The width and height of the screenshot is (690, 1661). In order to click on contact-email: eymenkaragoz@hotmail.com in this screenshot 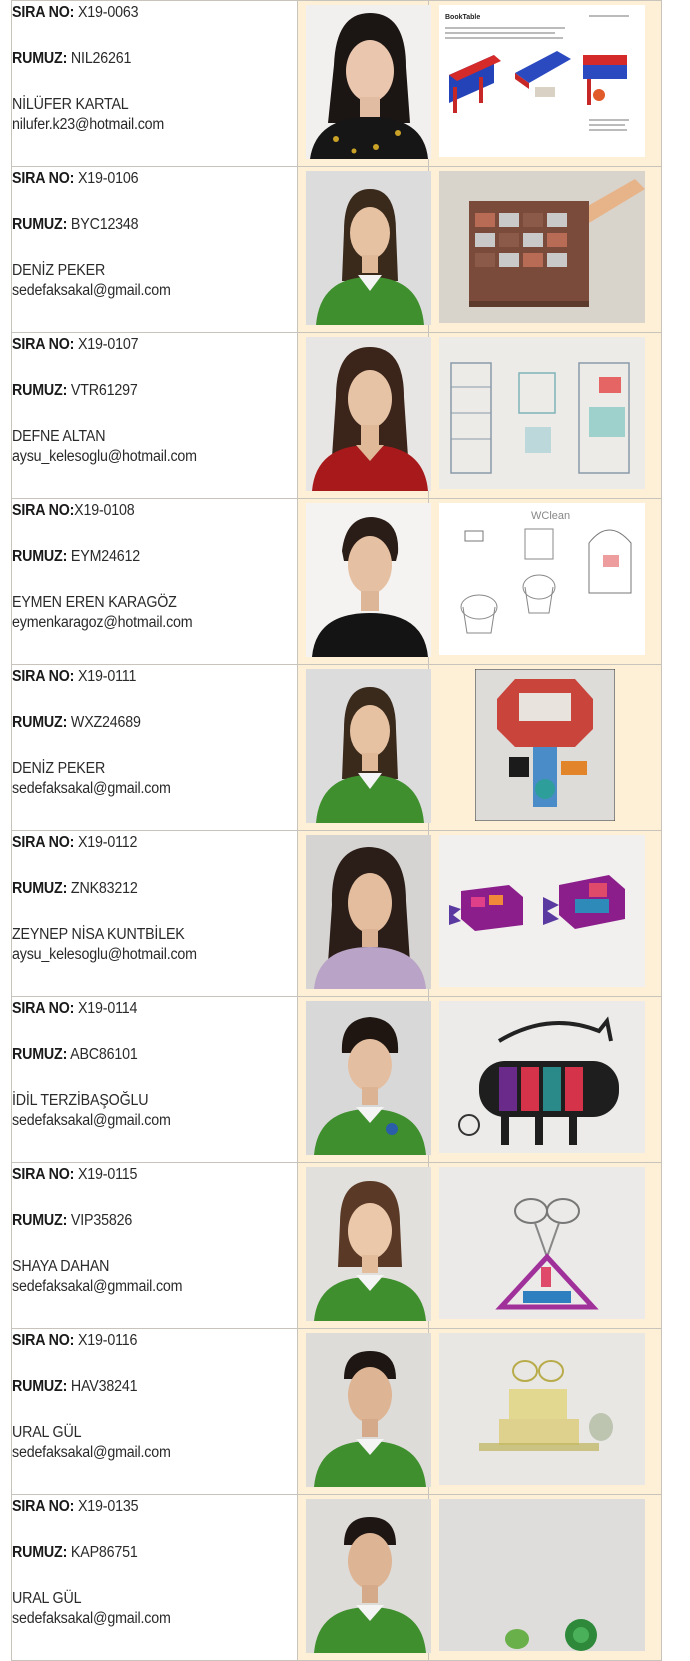, I will do `click(102, 622)`.